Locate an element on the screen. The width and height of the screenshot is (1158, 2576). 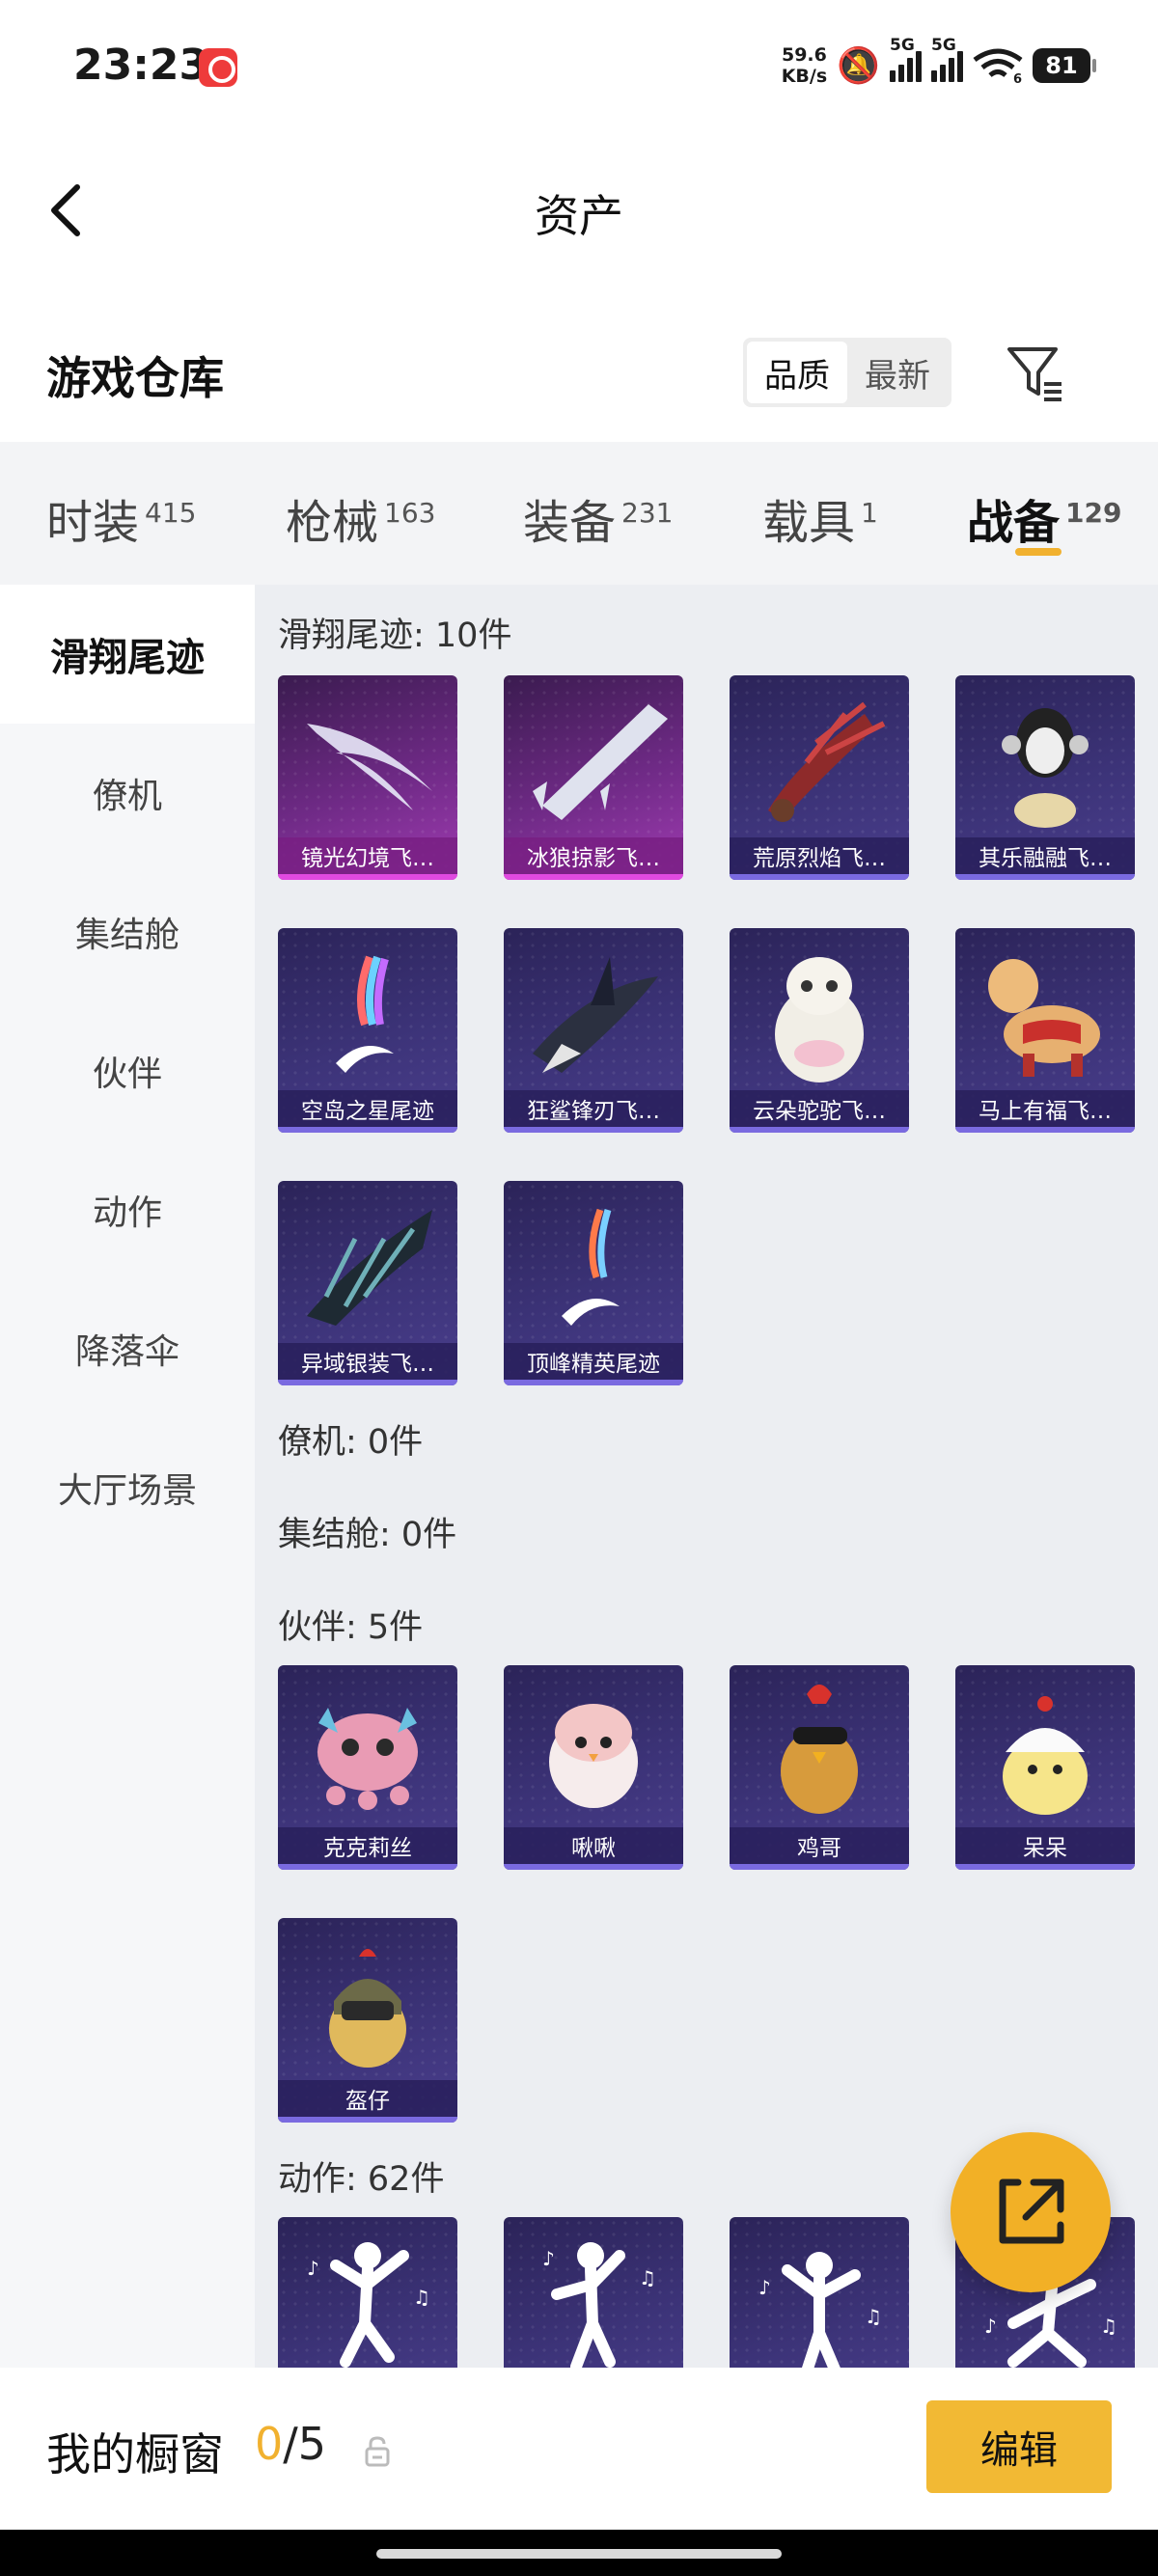
item-card: 呆呆 is located at coordinates (1045, 1767).